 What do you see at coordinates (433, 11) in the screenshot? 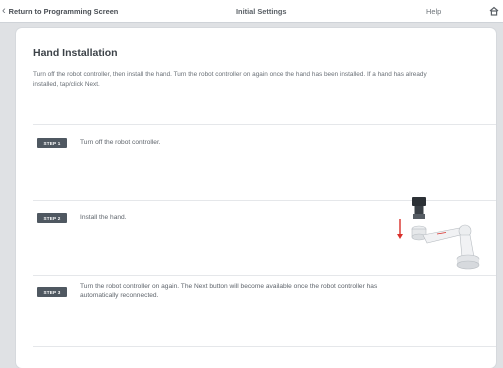
I see `help-button: Help` at bounding box center [433, 11].